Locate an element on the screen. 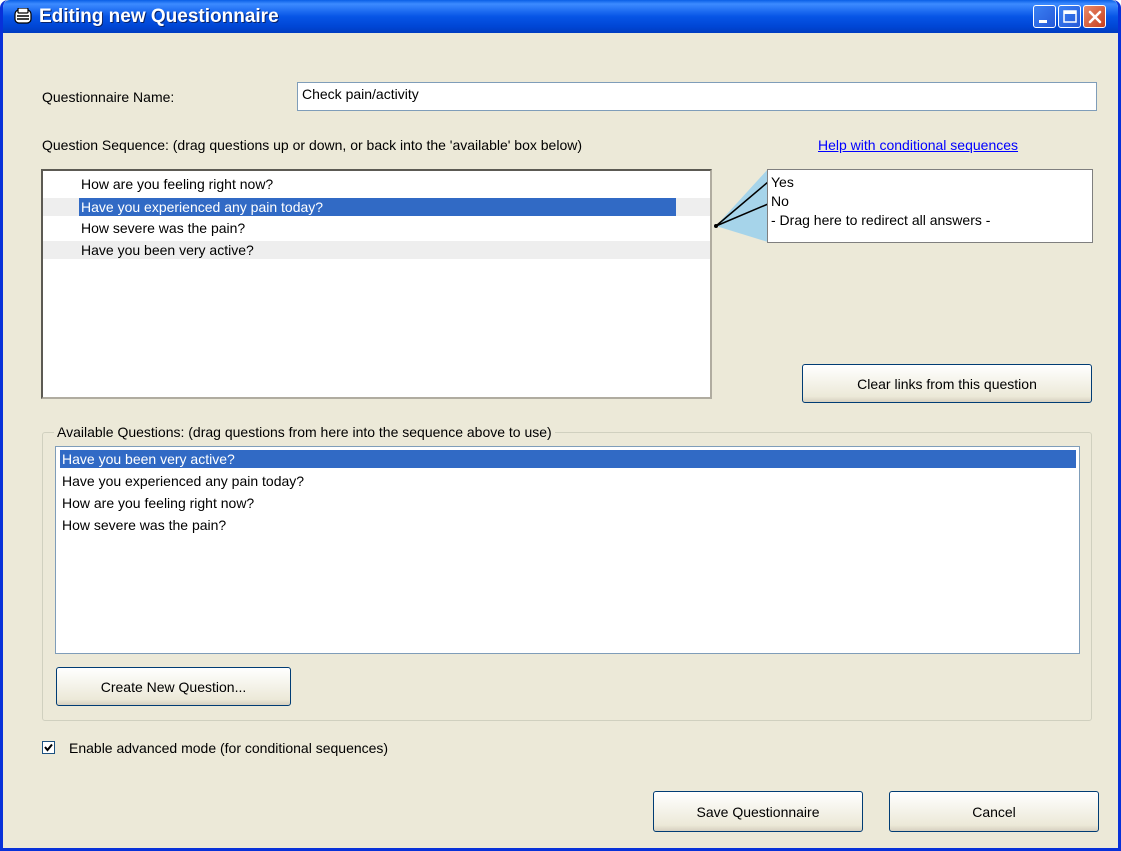  questionnaire-name-input: Check pain/activity is located at coordinates (697, 96).